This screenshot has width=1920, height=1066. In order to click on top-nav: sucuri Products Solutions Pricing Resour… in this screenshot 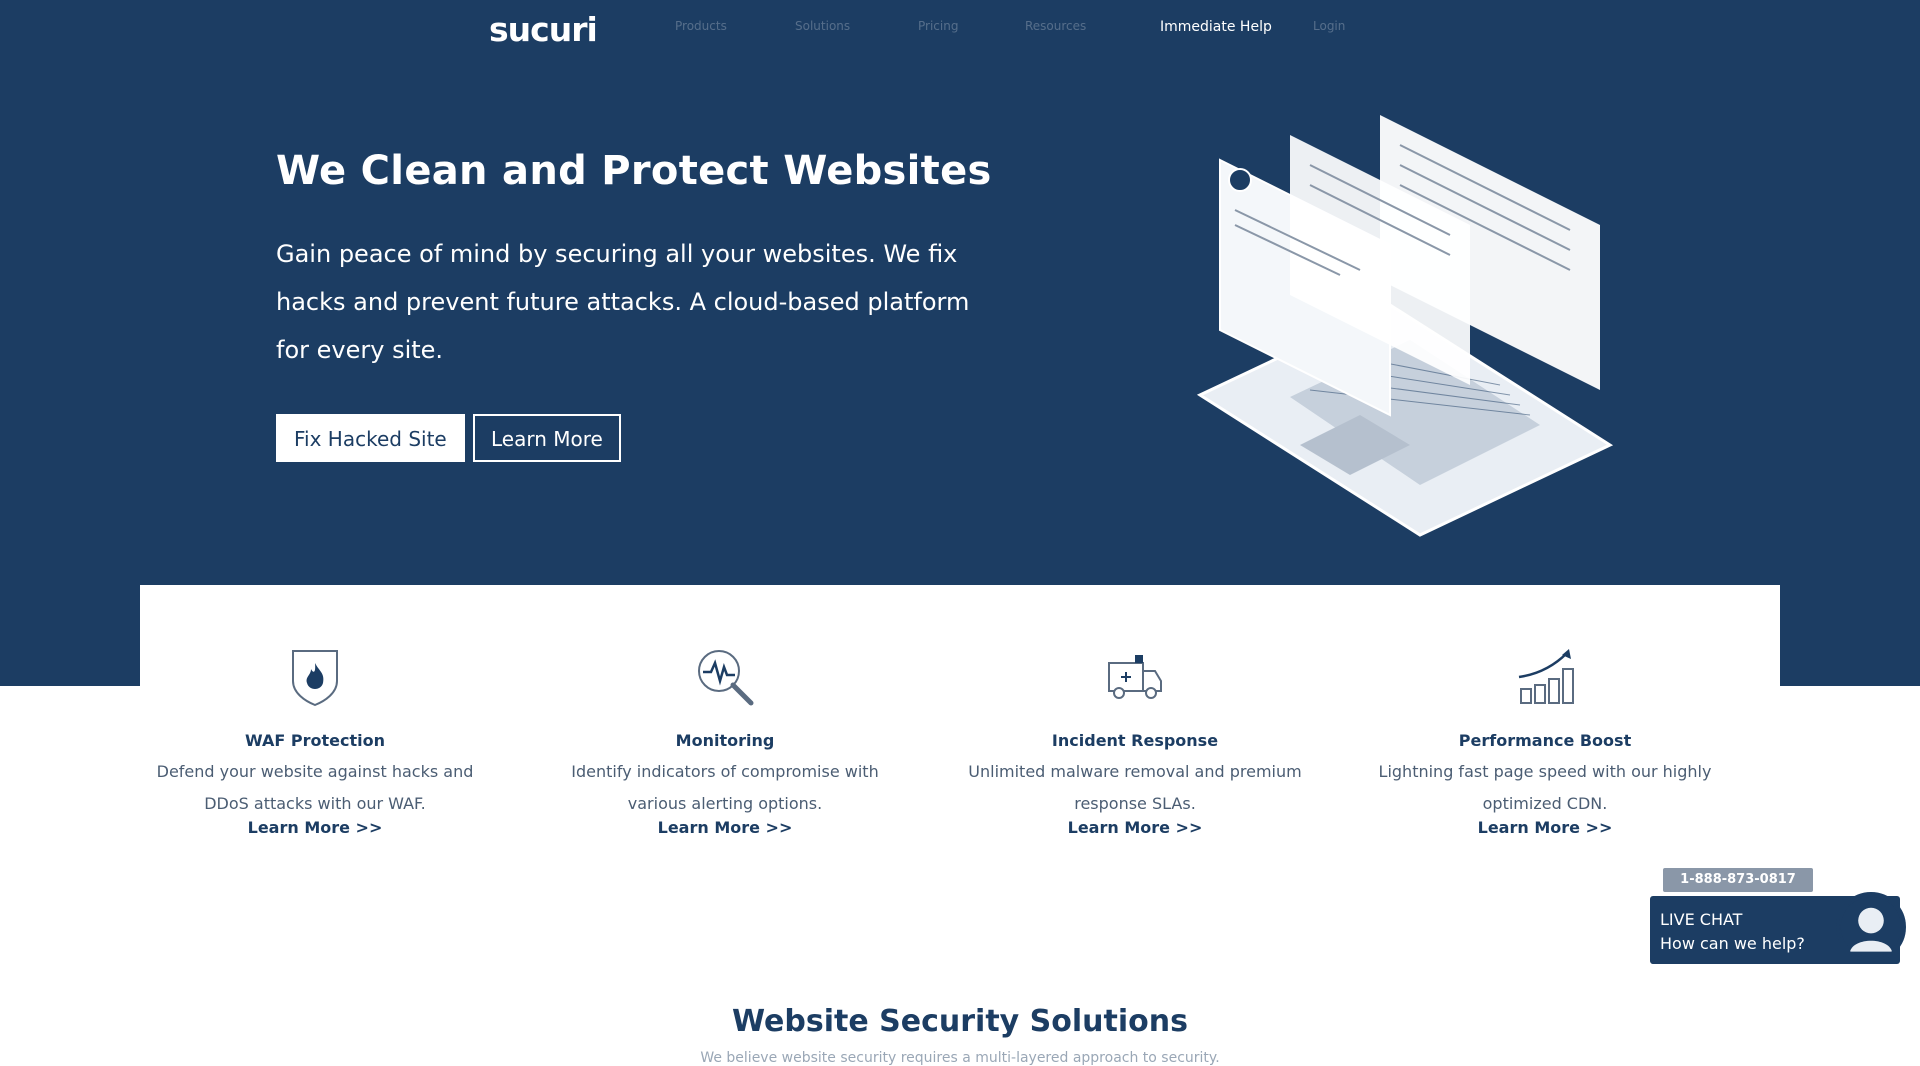, I will do `click(960, 28)`.